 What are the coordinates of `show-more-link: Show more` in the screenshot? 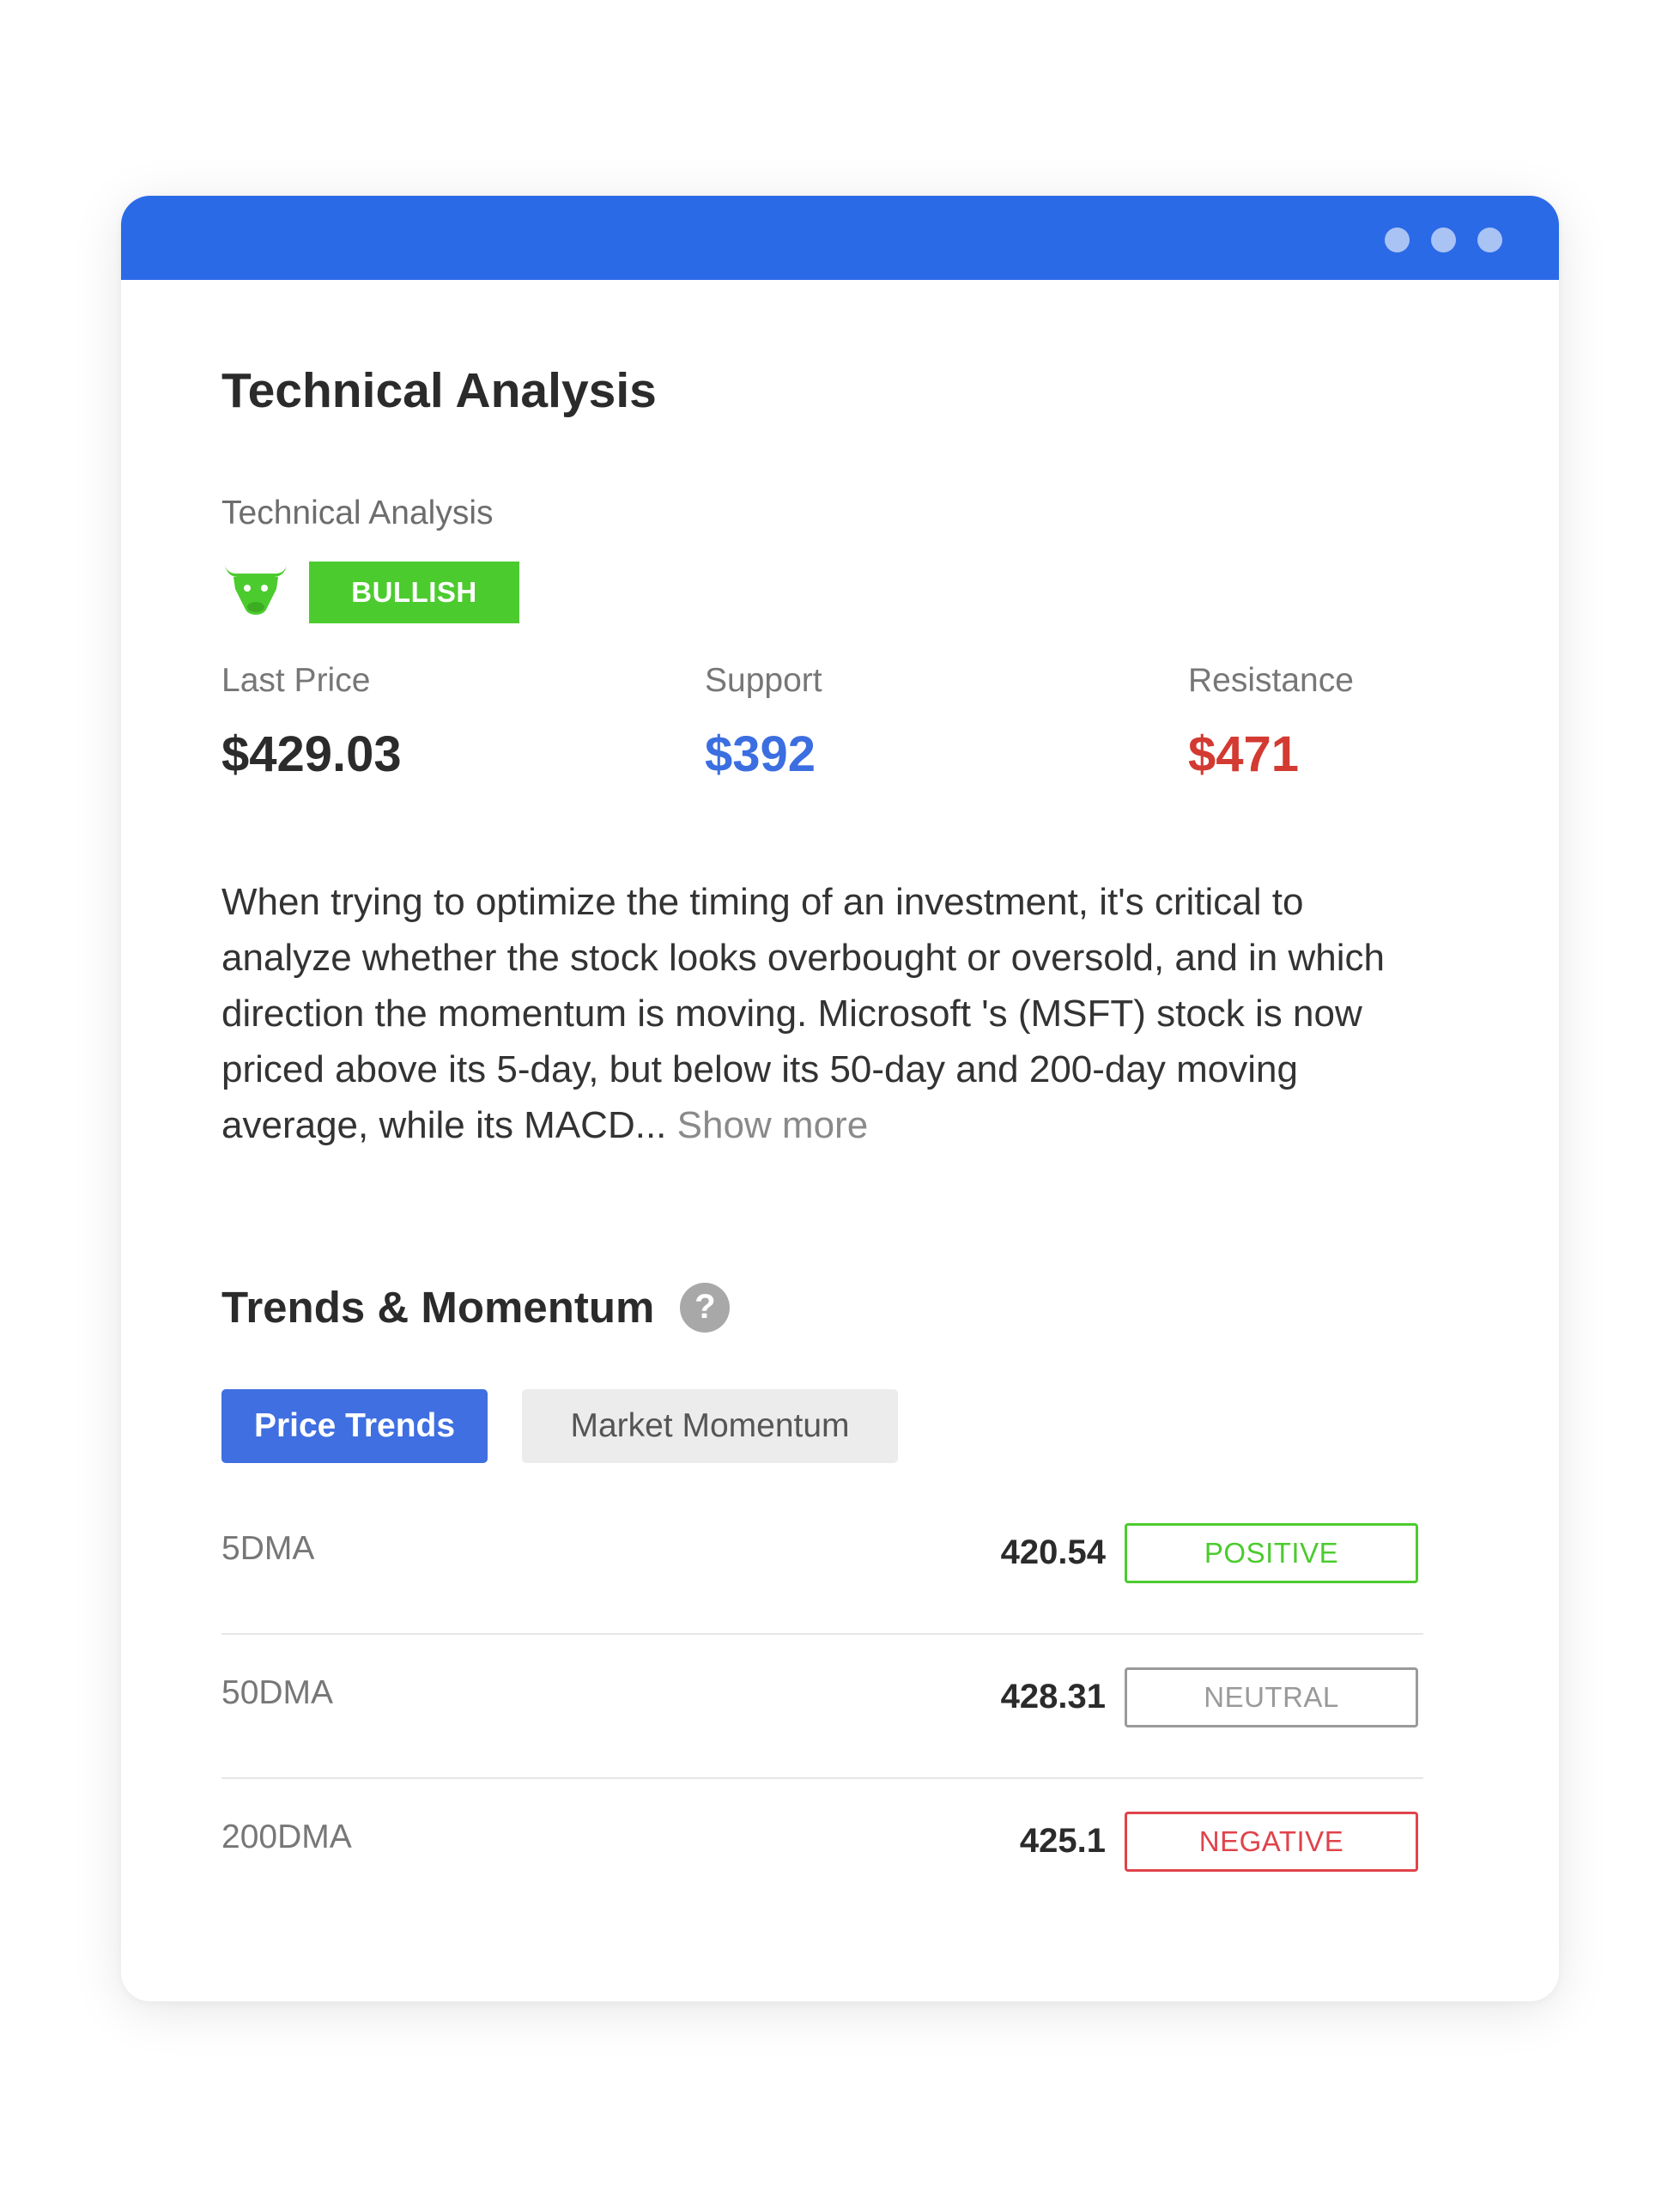 It's located at (773, 1125).